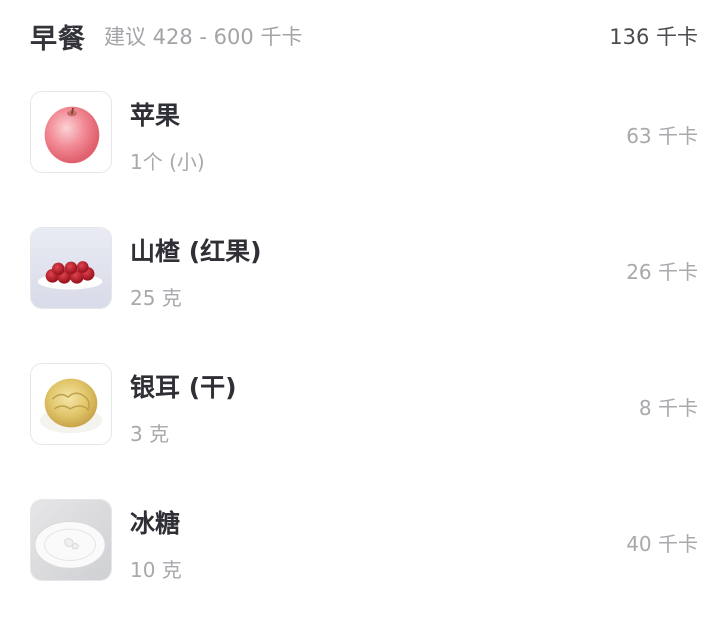 The width and height of the screenshot is (708, 634). Describe the element at coordinates (155, 115) in the screenshot. I see `food-name: 苹果` at that location.